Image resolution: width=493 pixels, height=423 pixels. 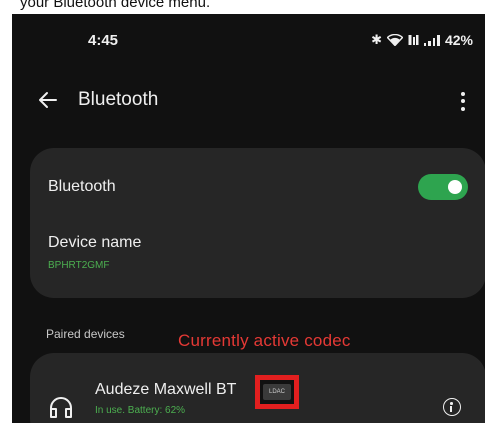 What do you see at coordinates (118, 99) in the screenshot?
I see `page-title: Bluetooth` at bounding box center [118, 99].